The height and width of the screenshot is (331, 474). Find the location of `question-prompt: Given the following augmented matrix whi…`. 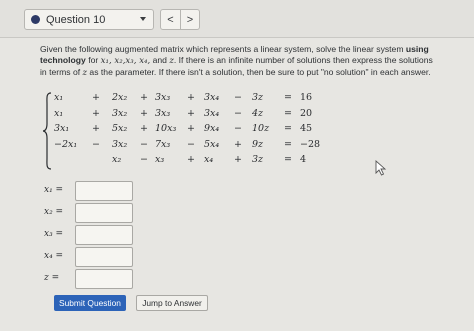

question-prompt: Given the following augmented matrix whi… is located at coordinates (255, 61).